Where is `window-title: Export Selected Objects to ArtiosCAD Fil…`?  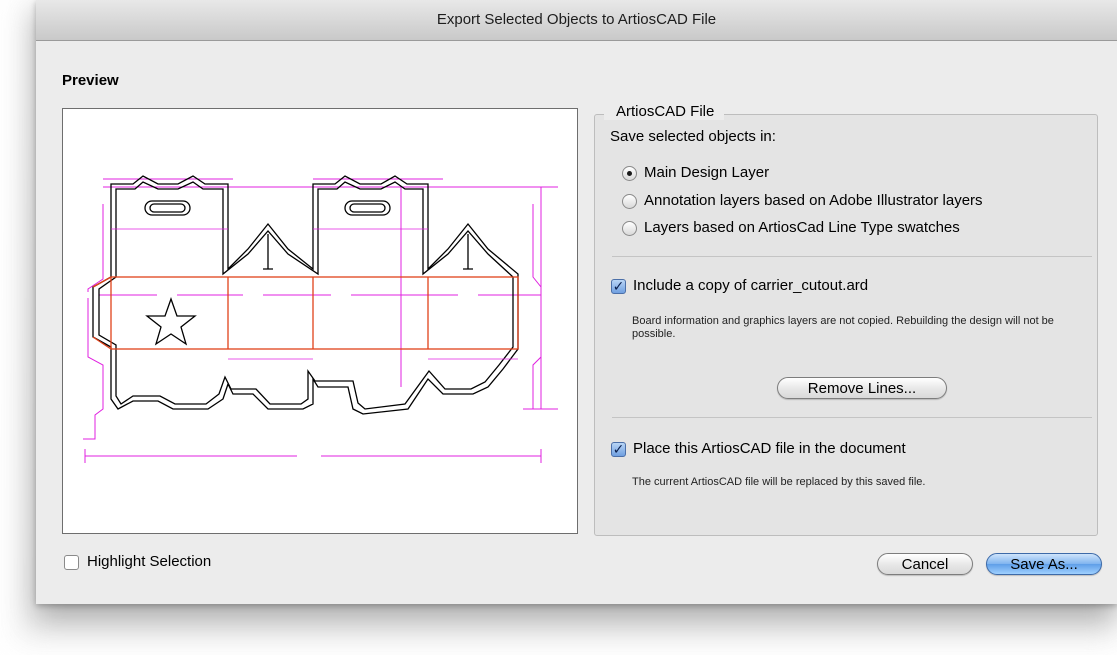
window-title: Export Selected Objects to ArtiosCAD Fil… is located at coordinates (576, 20).